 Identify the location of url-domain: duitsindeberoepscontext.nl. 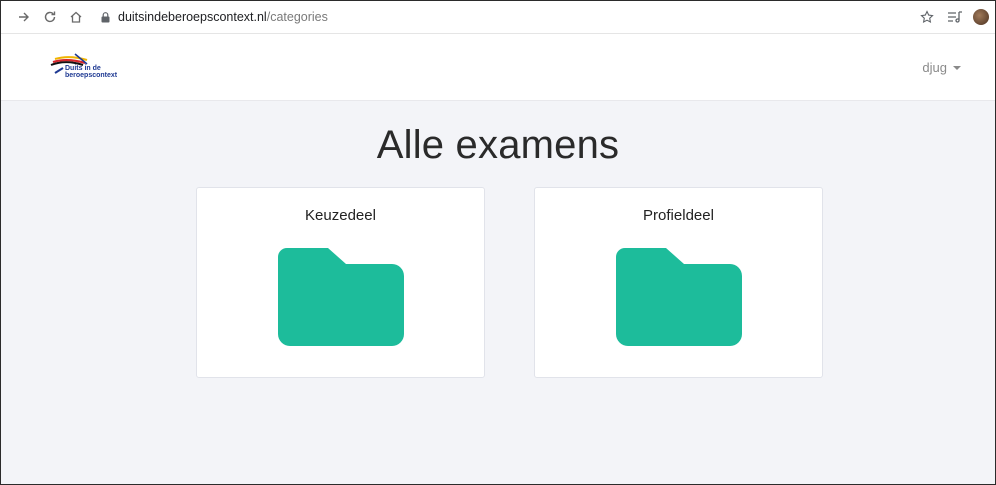
(192, 17).